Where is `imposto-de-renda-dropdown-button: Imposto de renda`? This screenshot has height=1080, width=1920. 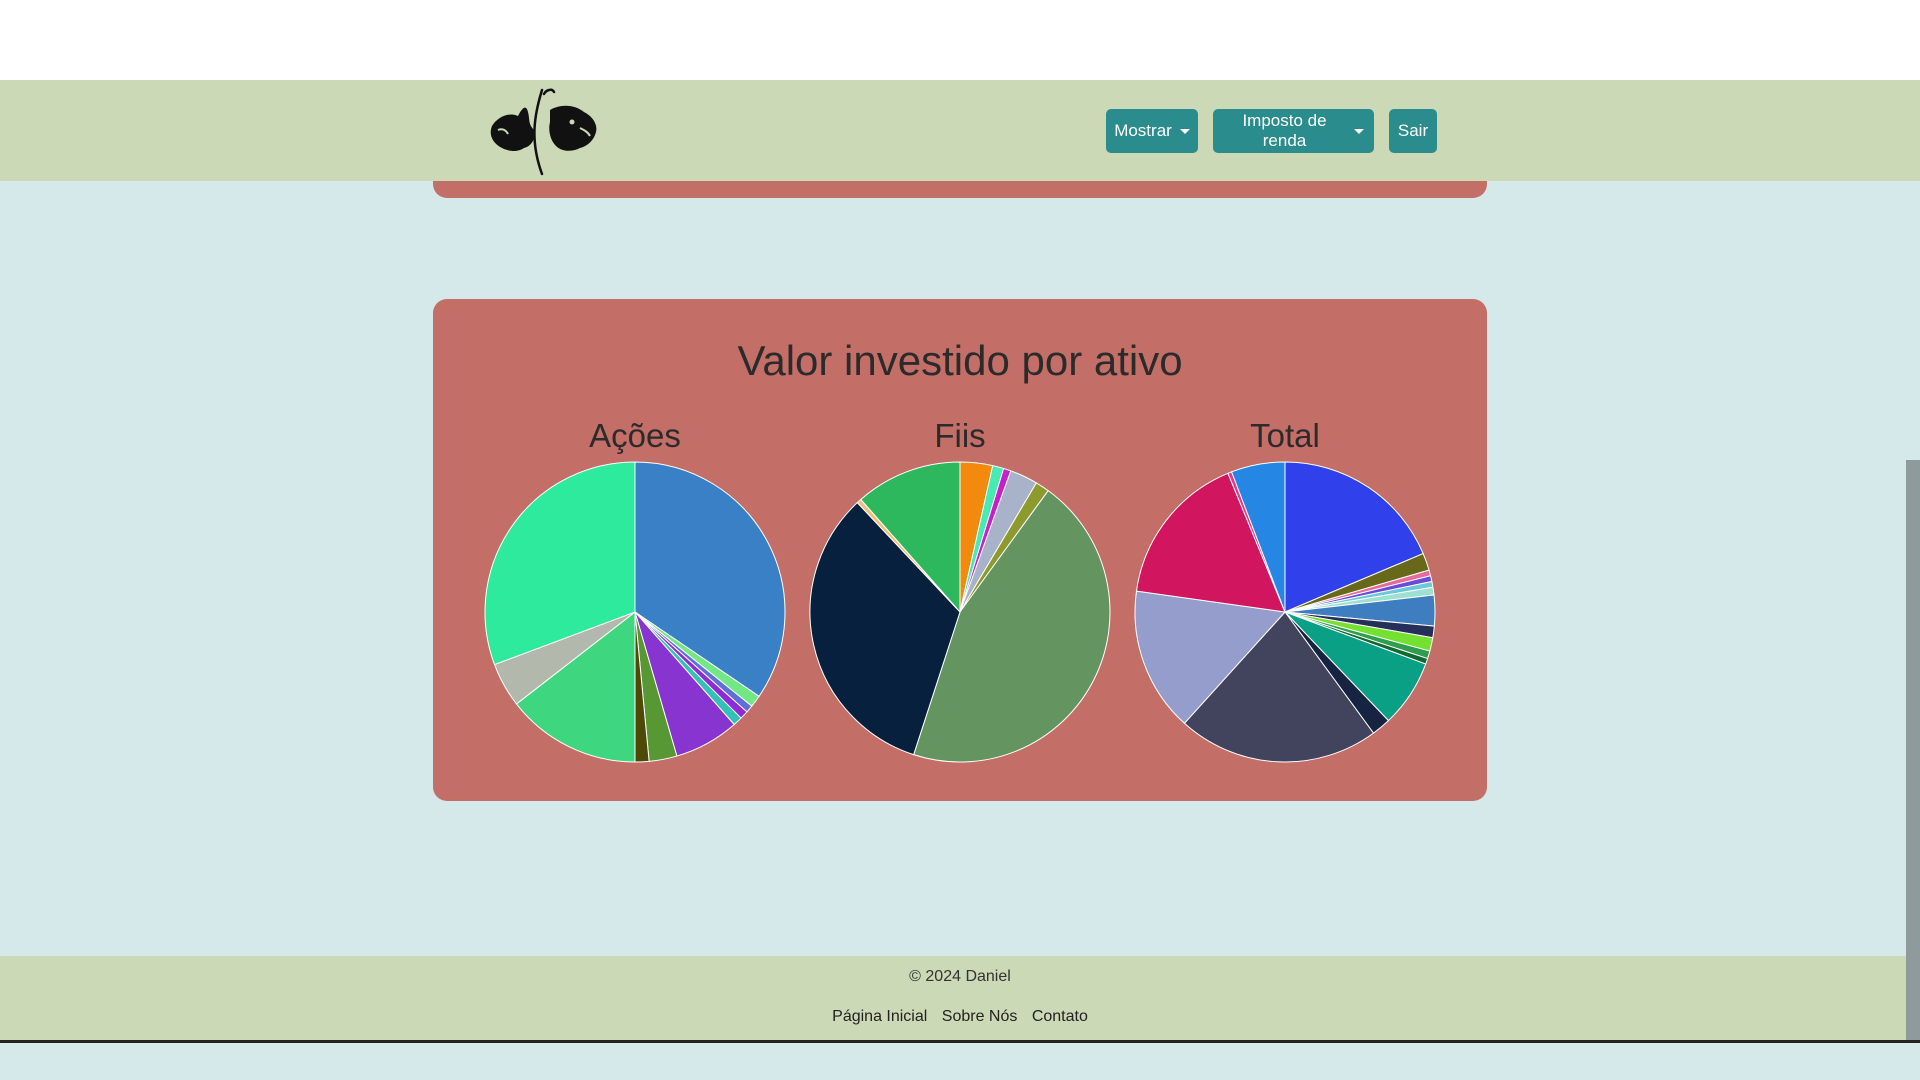
imposto-de-renda-dropdown-button: Imposto de renda is located at coordinates (1293, 131).